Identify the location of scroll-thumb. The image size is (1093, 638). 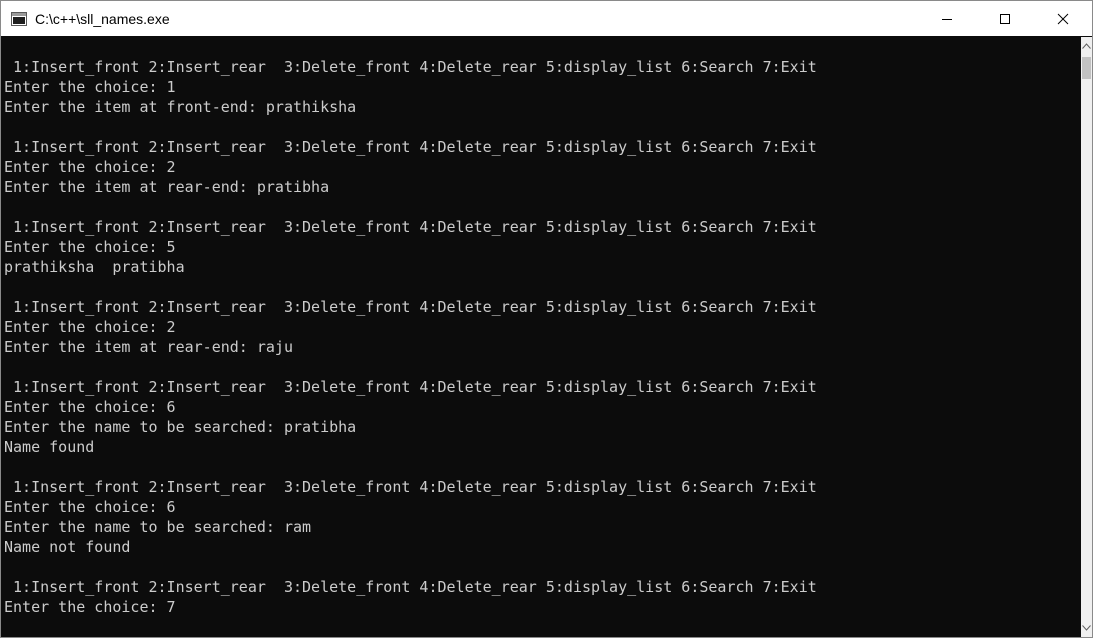
(1086, 68).